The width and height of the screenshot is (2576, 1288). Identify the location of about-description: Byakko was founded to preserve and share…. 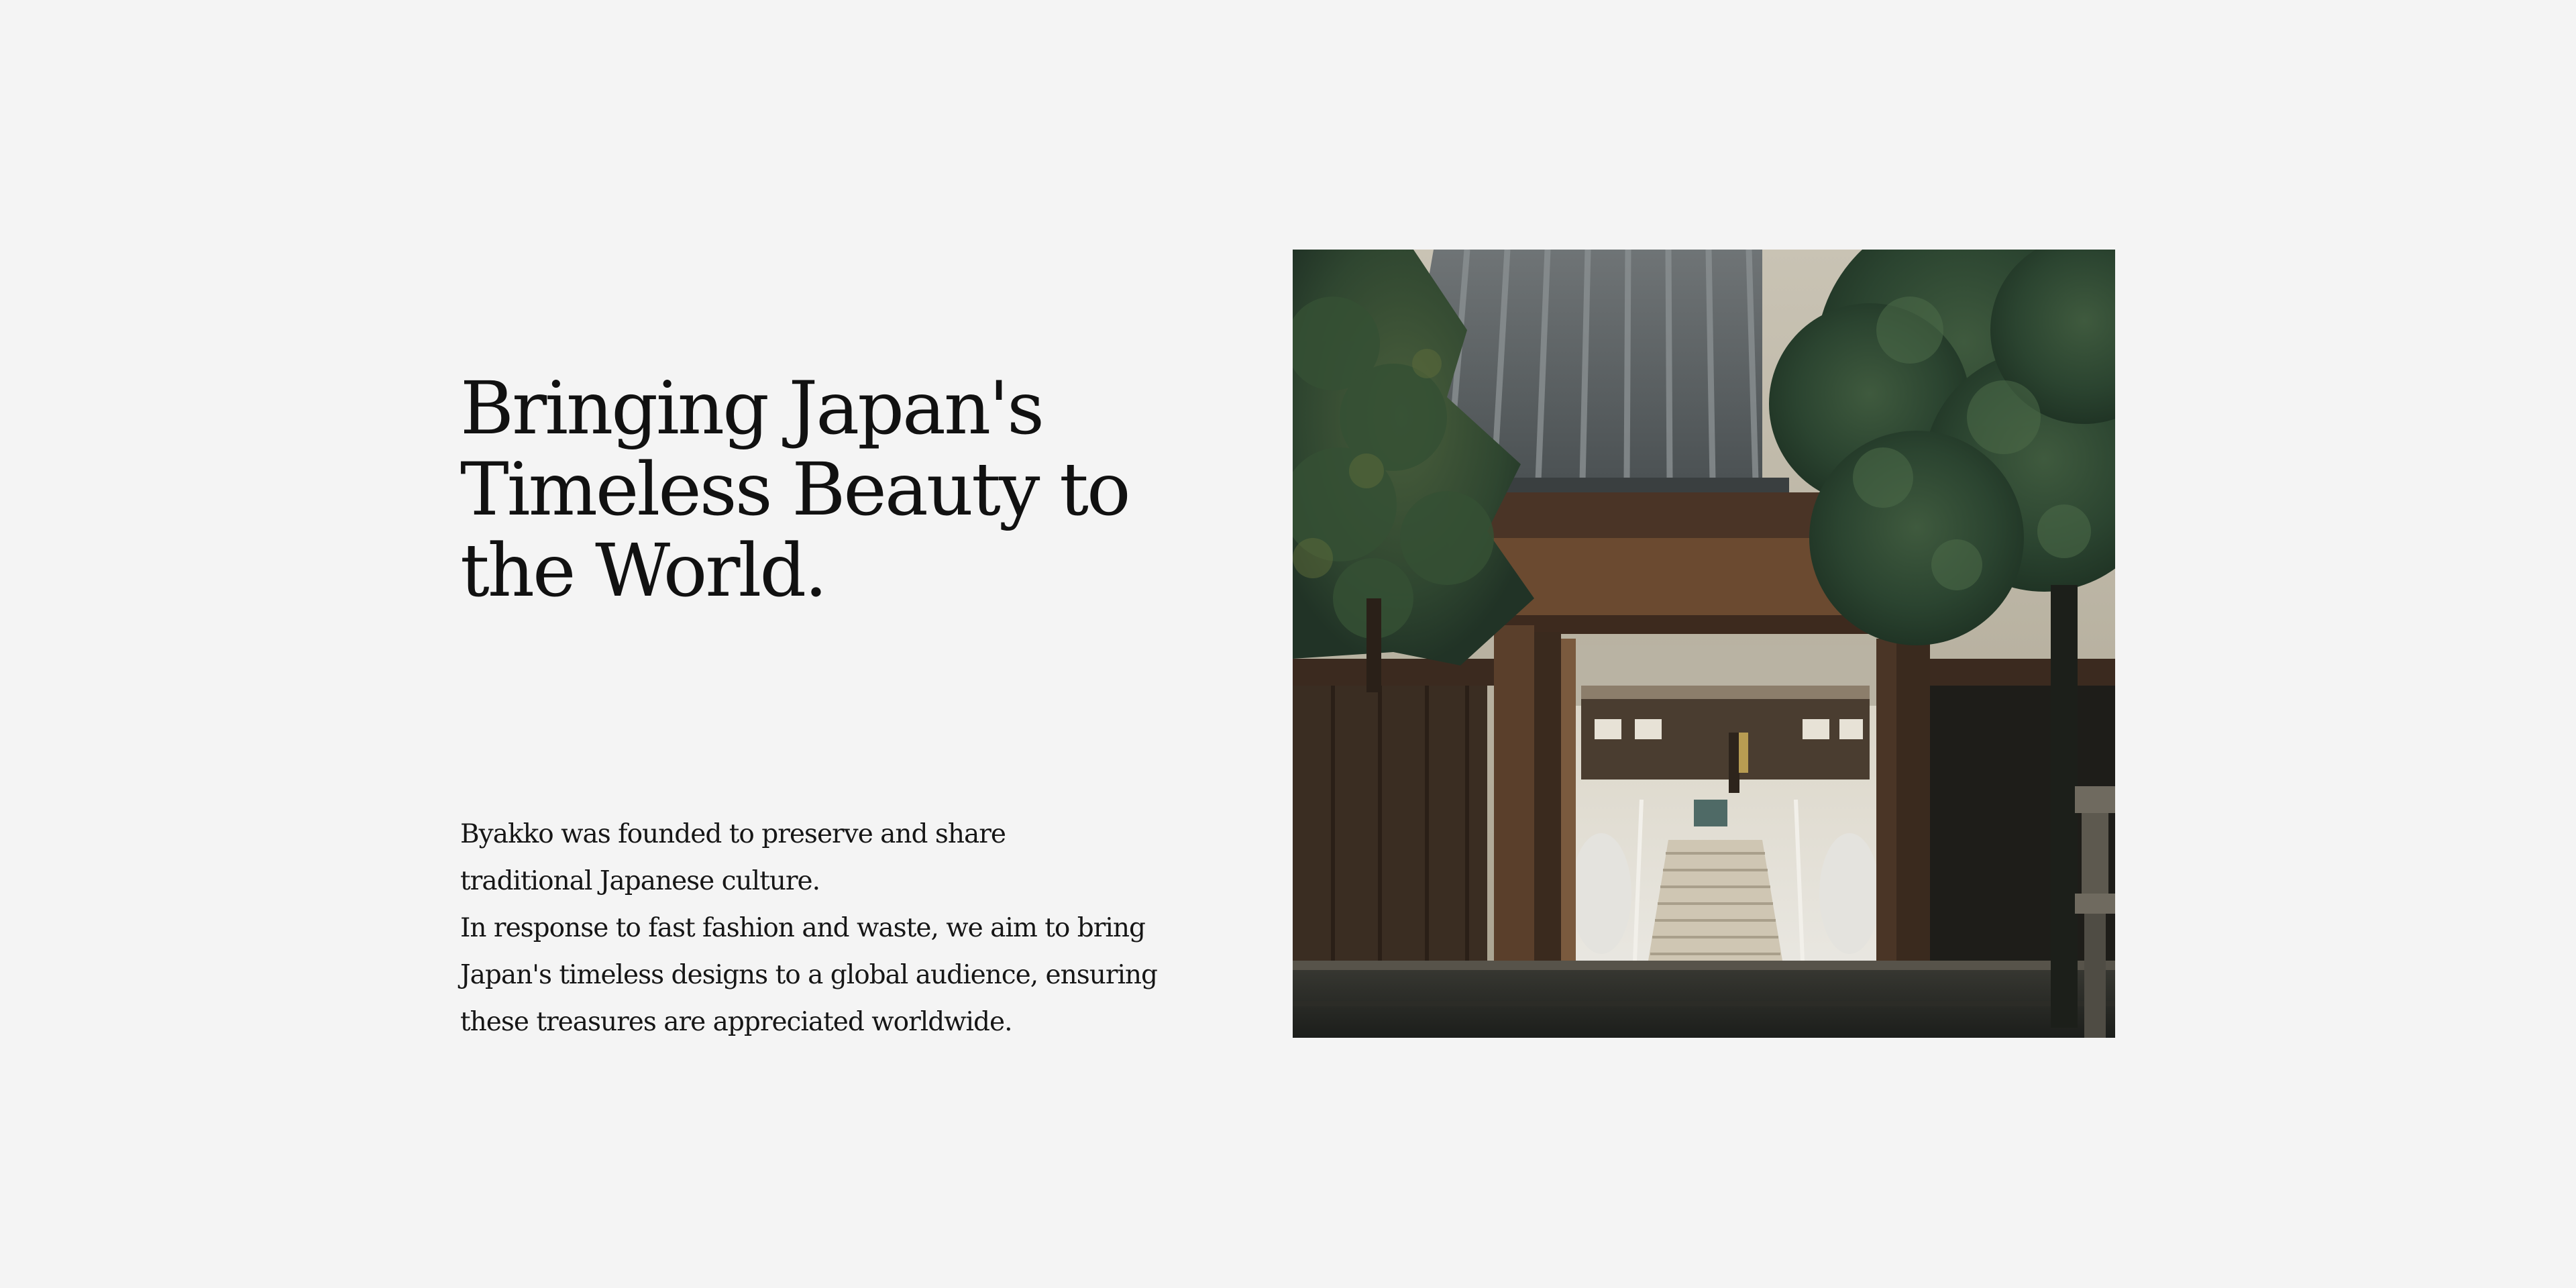
(822, 928).